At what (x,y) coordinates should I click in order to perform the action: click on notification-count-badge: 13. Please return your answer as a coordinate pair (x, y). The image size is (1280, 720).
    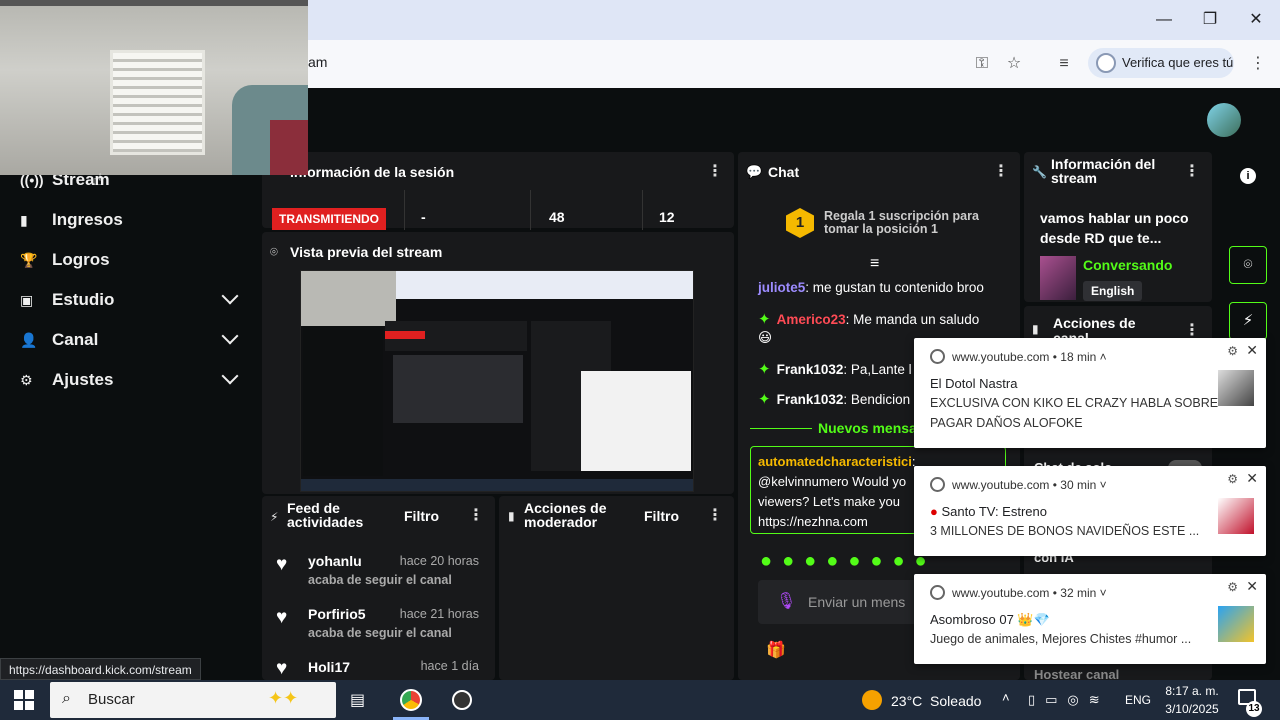
    Looking at the image, I should click on (1254, 709).